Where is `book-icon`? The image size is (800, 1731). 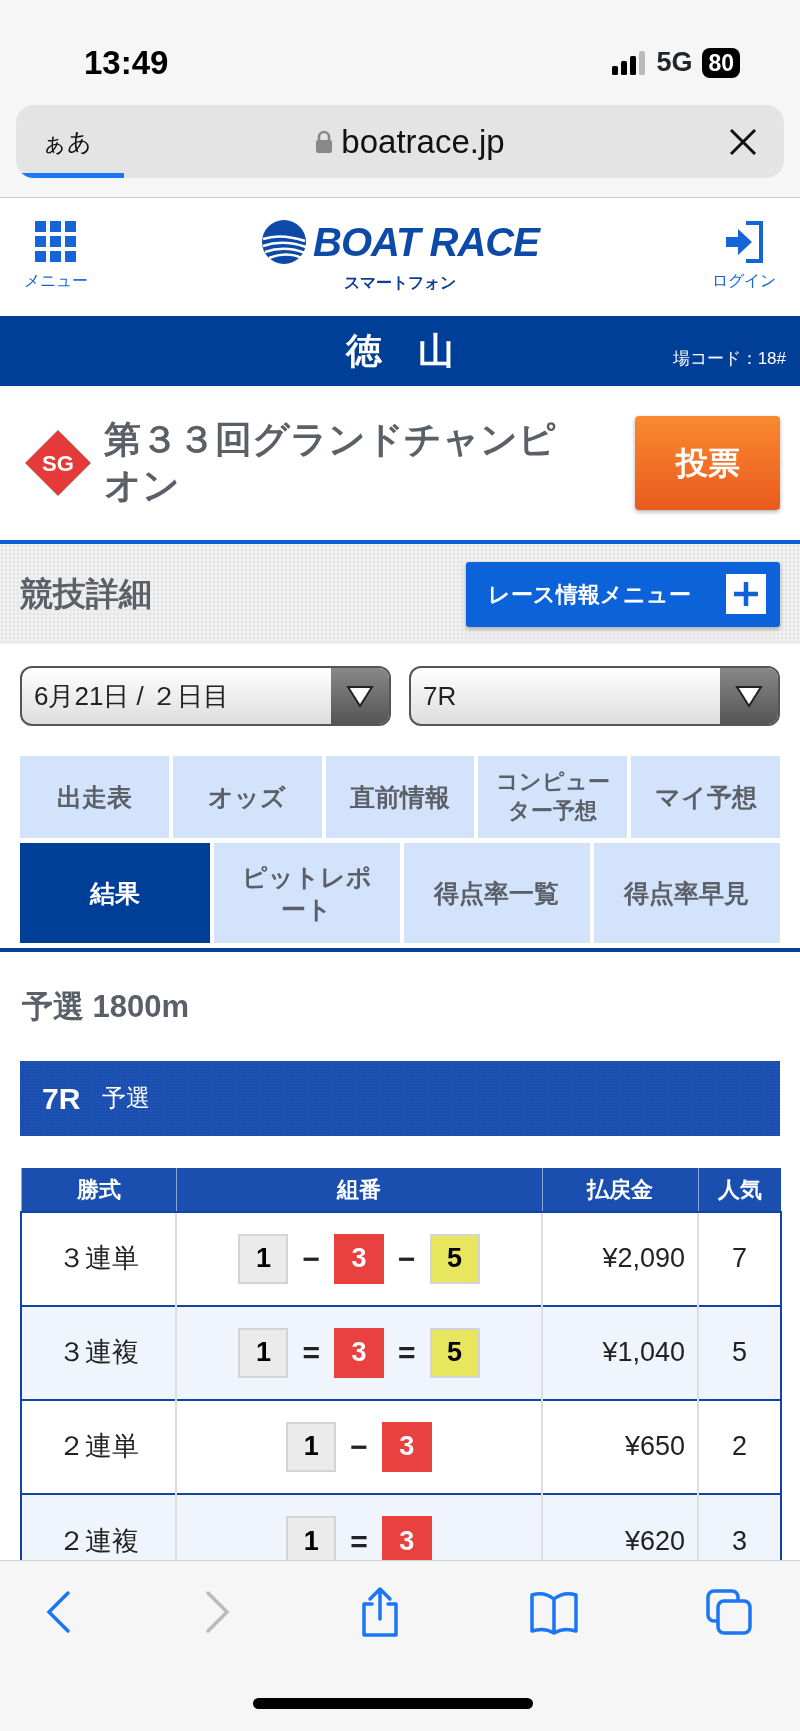
book-icon is located at coordinates (553, 1612).